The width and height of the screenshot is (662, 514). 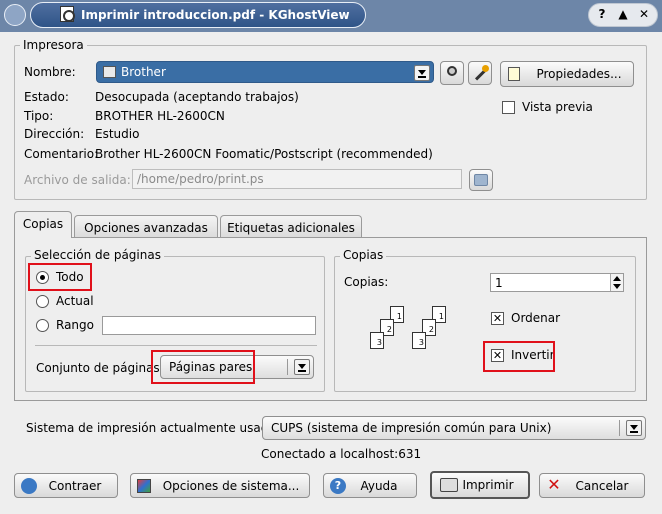 I want to click on print-button: Imprimir, so click(x=480, y=485).